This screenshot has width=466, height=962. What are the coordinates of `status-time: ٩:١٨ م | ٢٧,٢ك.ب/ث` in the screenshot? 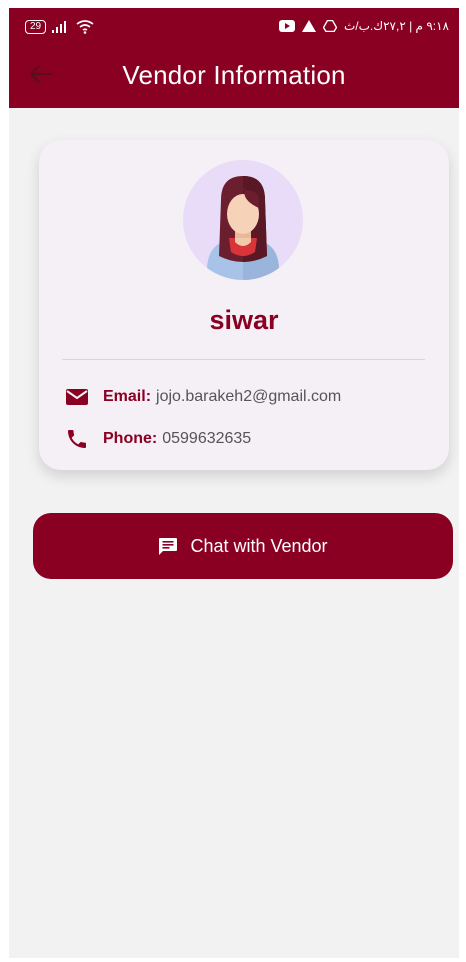 It's located at (396, 26).